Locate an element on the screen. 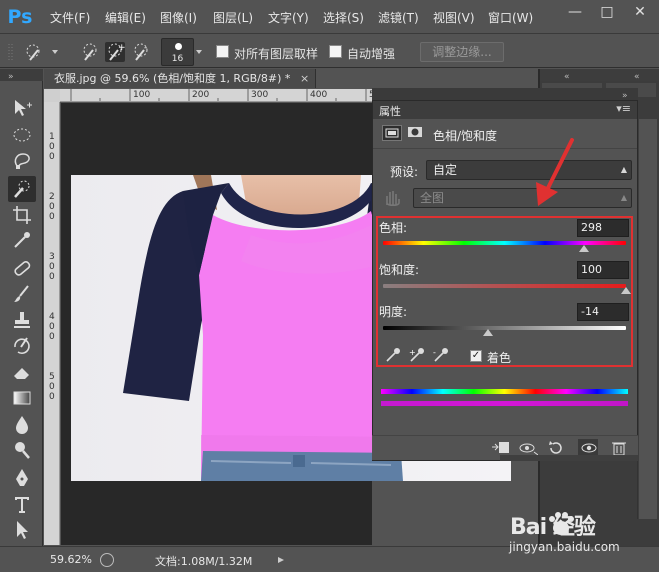 This screenshot has width=659, height=572. brush-size-value: 16 is located at coordinates (177, 59).